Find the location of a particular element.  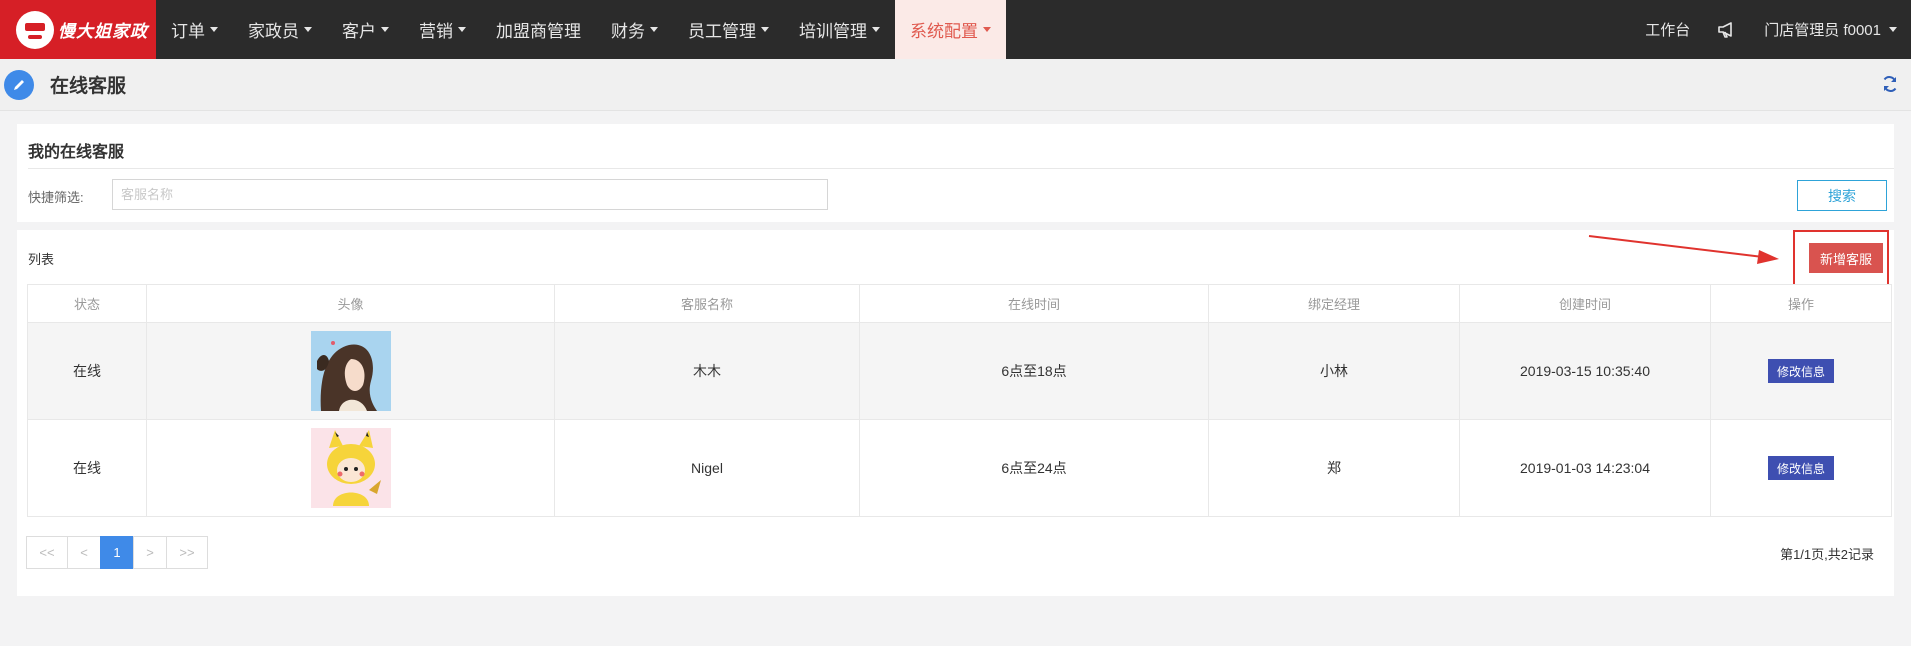

filter-label: 快捷筛选: is located at coordinates (56, 197).